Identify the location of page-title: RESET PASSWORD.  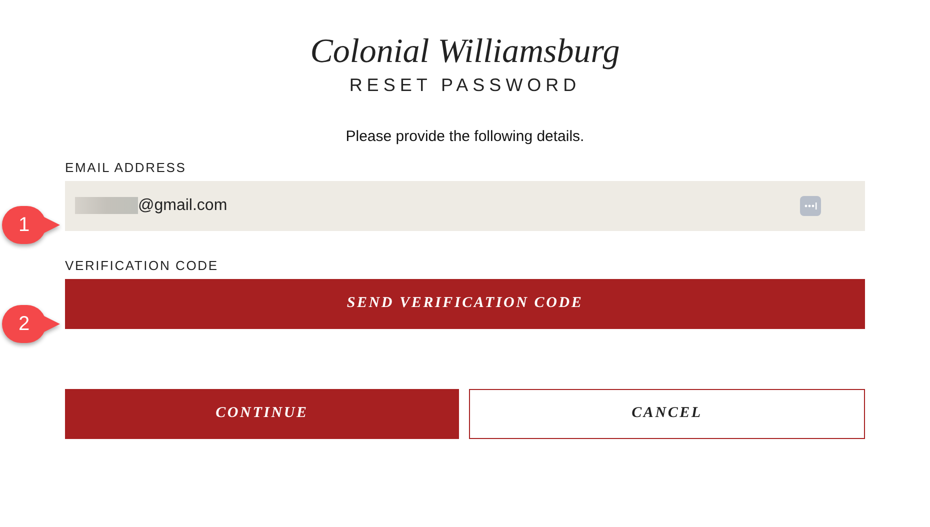
(465, 85).